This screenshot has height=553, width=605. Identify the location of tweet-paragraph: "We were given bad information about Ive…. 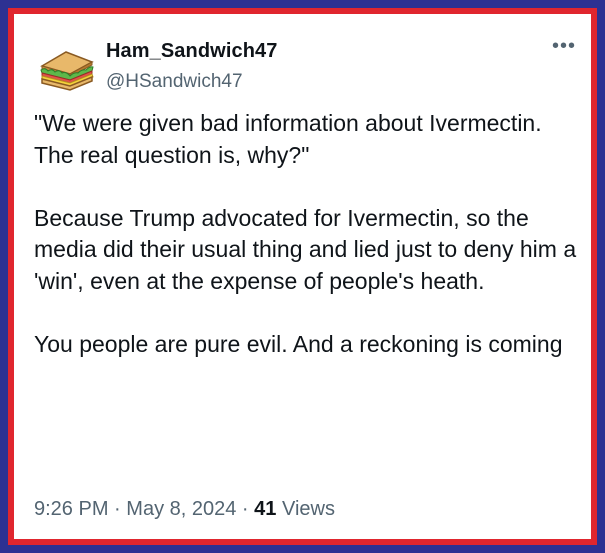
(288, 139).